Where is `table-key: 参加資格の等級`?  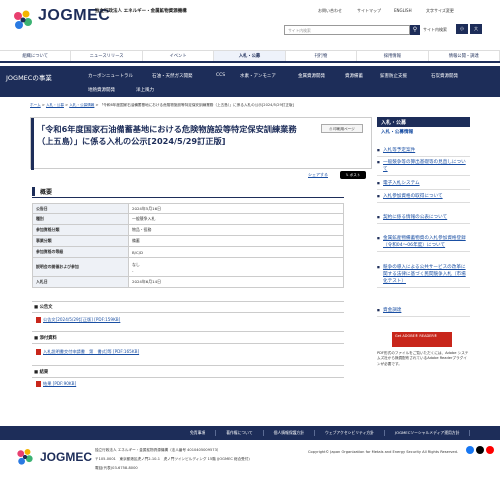
table-key: 参加資格の等級 is located at coordinates (80, 252).